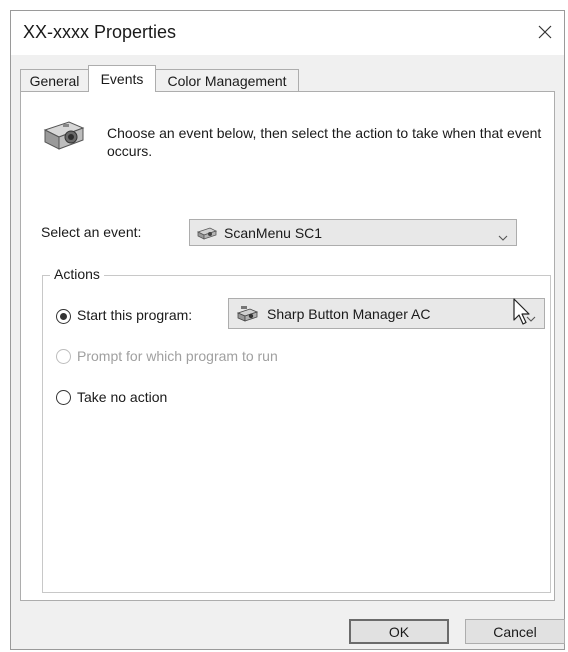 This screenshot has width=568, height=652. I want to click on program-select: Sharp Button Manager AC, so click(386, 313).